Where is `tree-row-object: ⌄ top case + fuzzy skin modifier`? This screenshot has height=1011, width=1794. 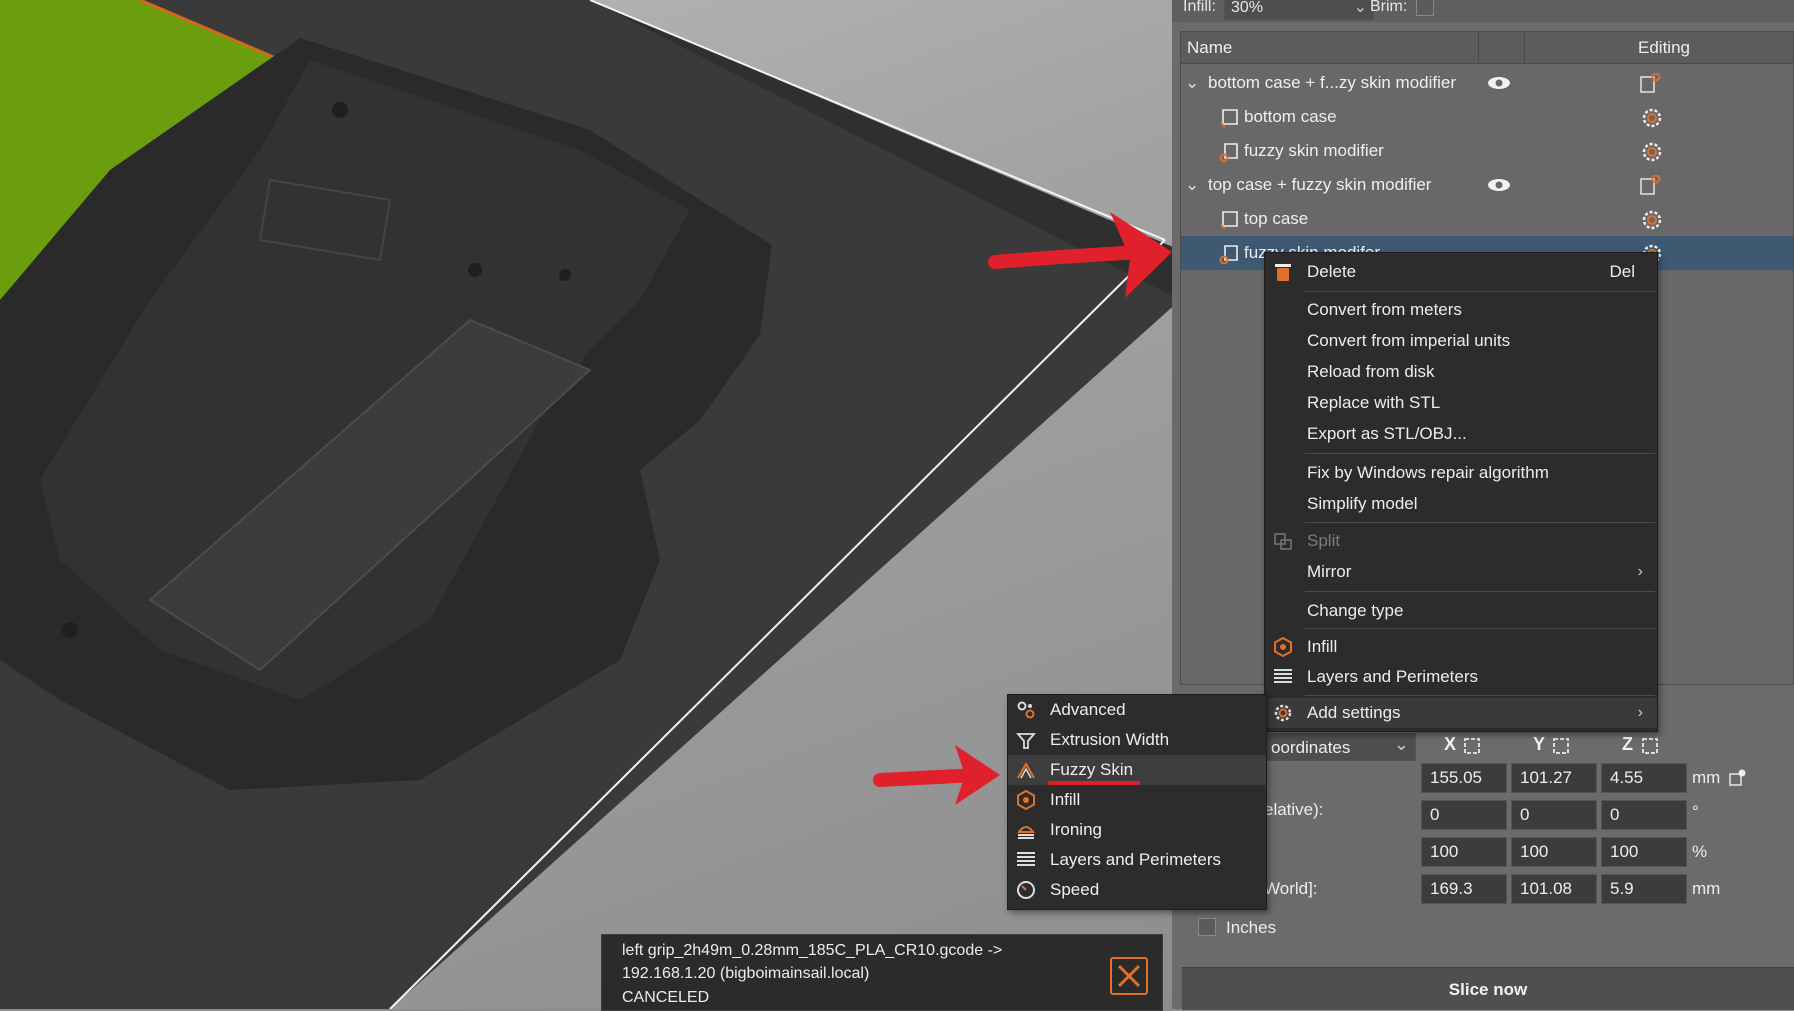
tree-row-object: ⌄ top case + fuzzy skin modifier is located at coordinates (1487, 185).